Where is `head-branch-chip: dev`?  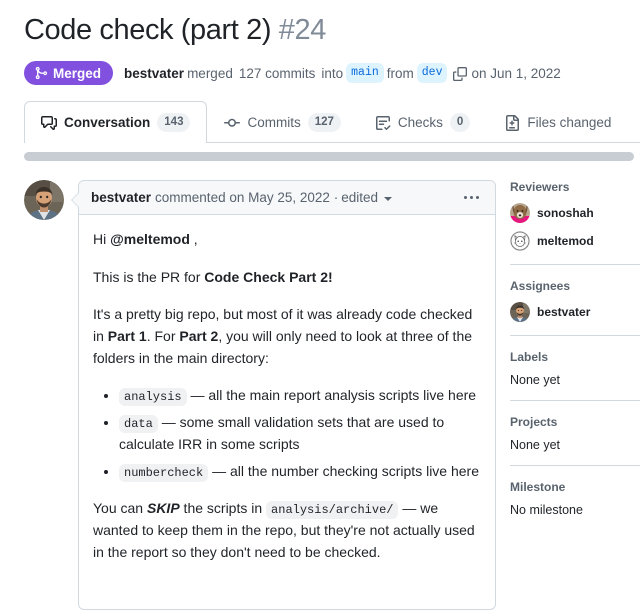
head-branch-chip: dev is located at coordinates (432, 73).